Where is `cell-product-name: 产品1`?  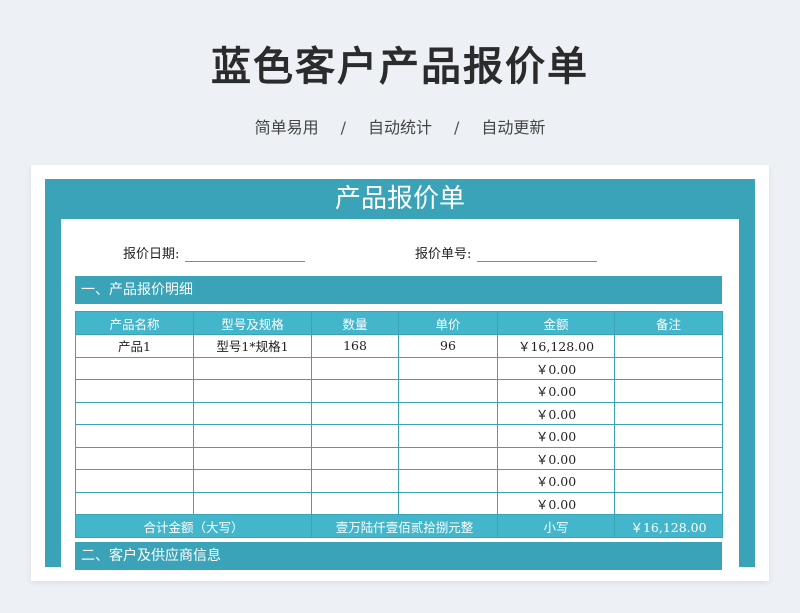 cell-product-name: 产品1 is located at coordinates (134, 346).